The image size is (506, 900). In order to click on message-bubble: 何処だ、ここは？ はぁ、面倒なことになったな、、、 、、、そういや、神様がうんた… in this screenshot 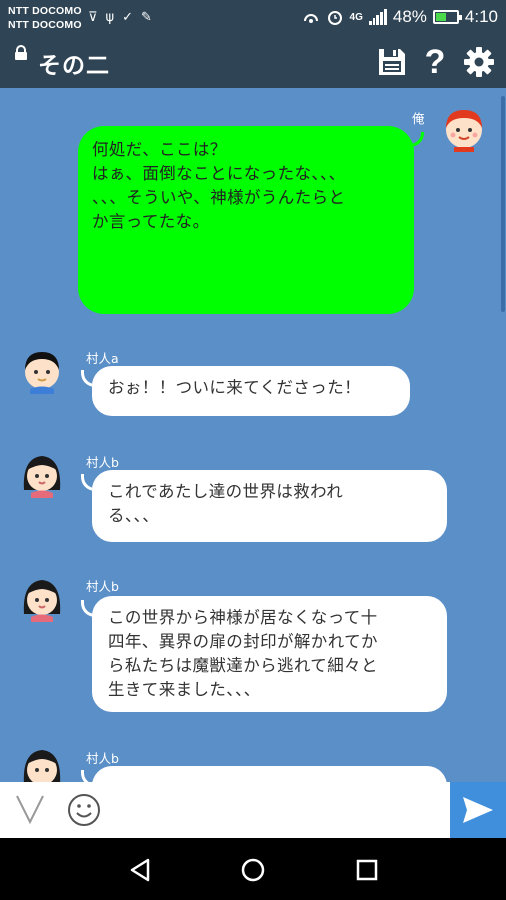, I will do `click(251, 220)`.